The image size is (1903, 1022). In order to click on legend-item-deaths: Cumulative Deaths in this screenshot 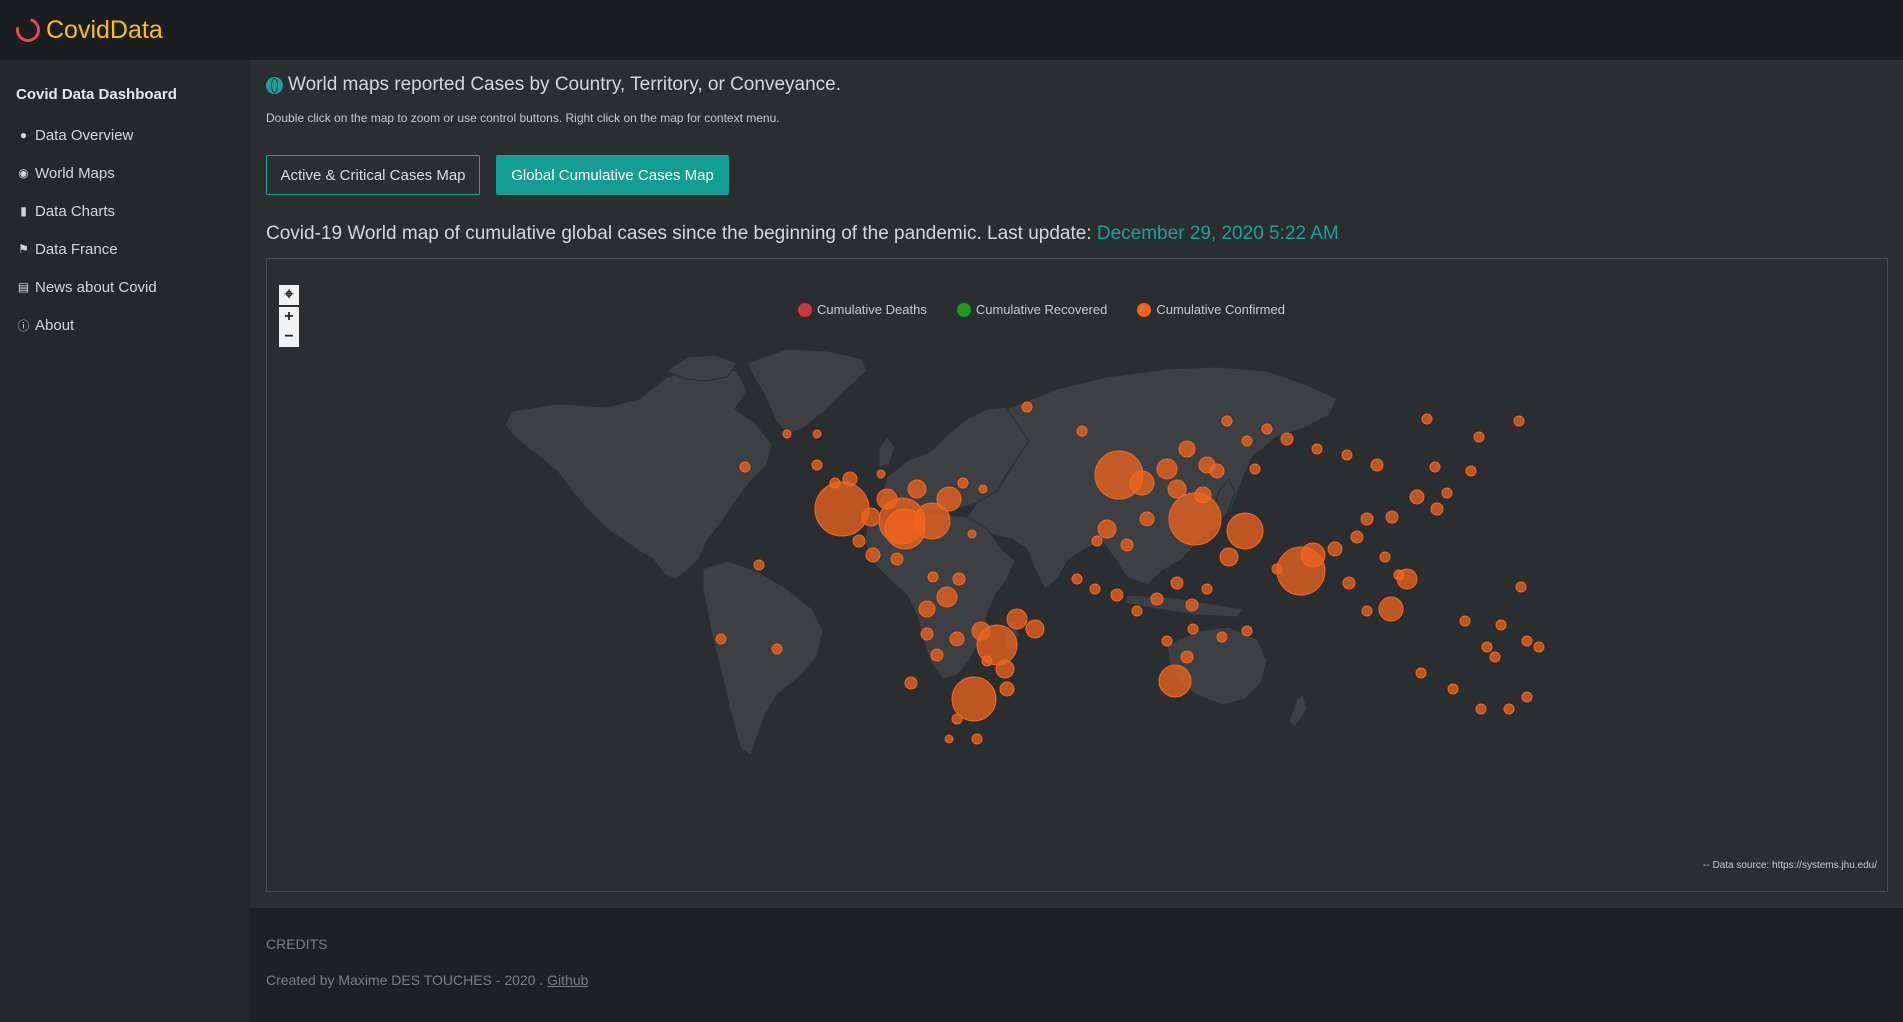, I will do `click(862, 309)`.